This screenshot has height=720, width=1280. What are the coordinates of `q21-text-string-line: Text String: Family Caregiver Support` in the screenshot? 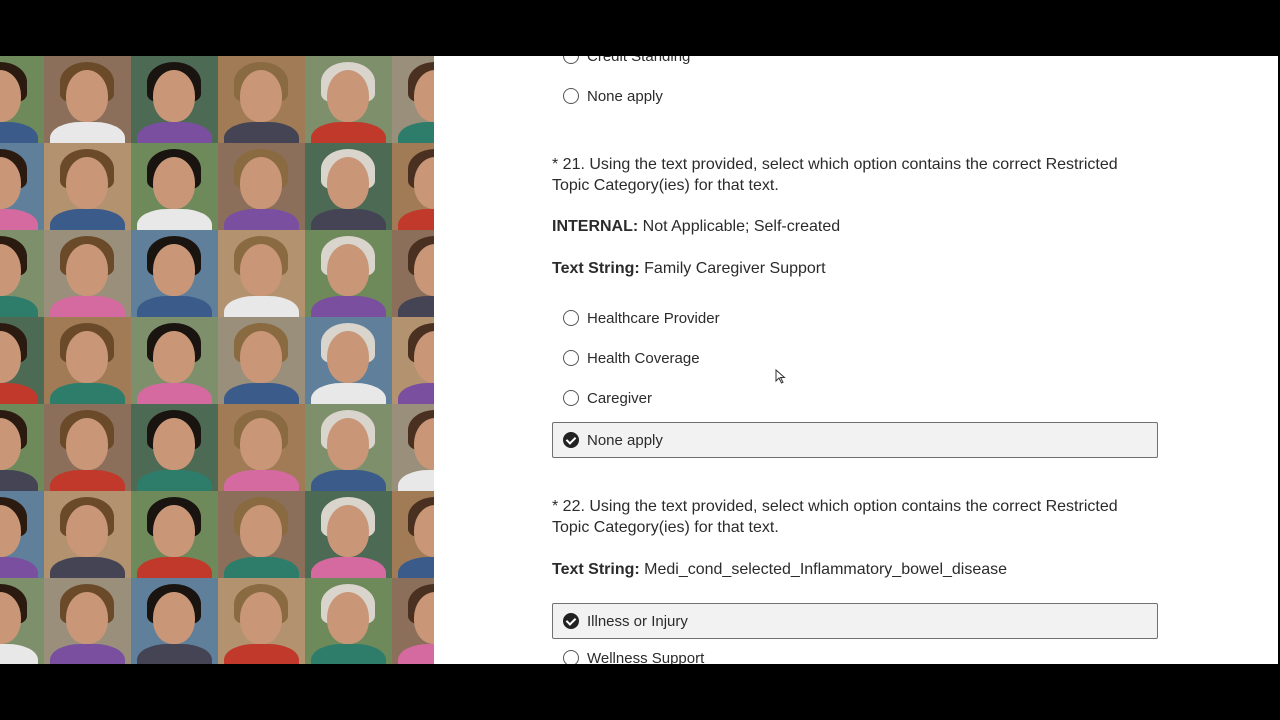 It's located at (689, 269).